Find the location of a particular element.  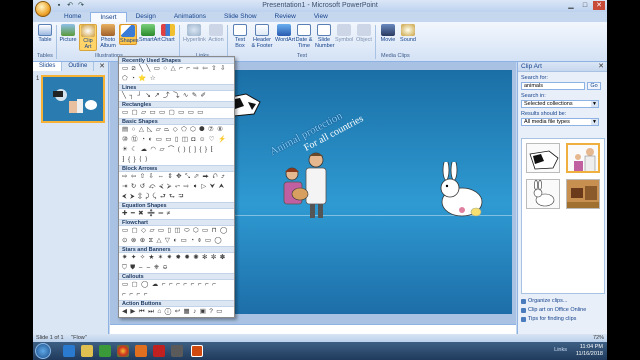

globe-icon is located at coordinates (523, 310).